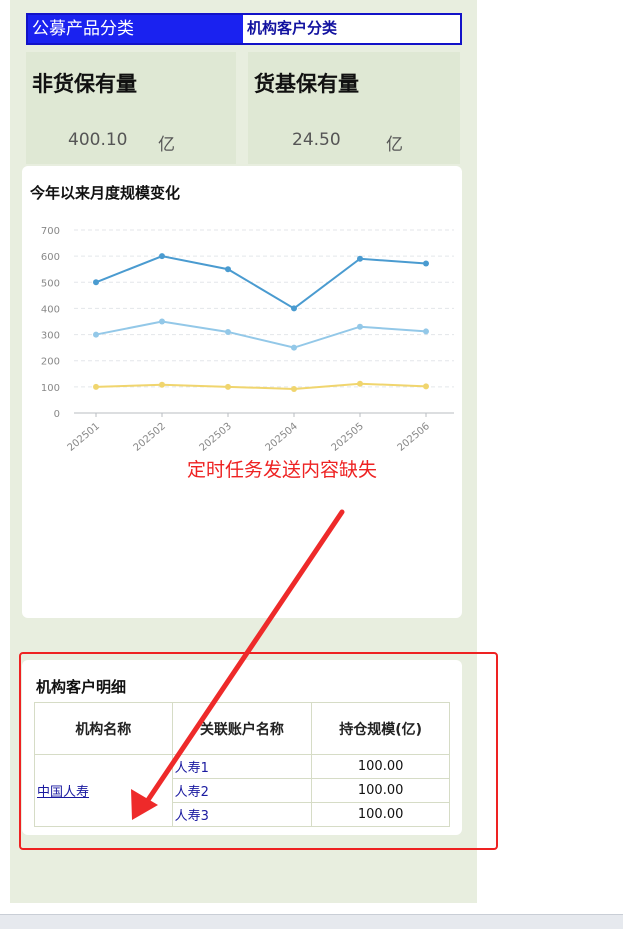  Describe the element at coordinates (84, 437) in the screenshot. I see `x-tick-label: 202501` at that location.